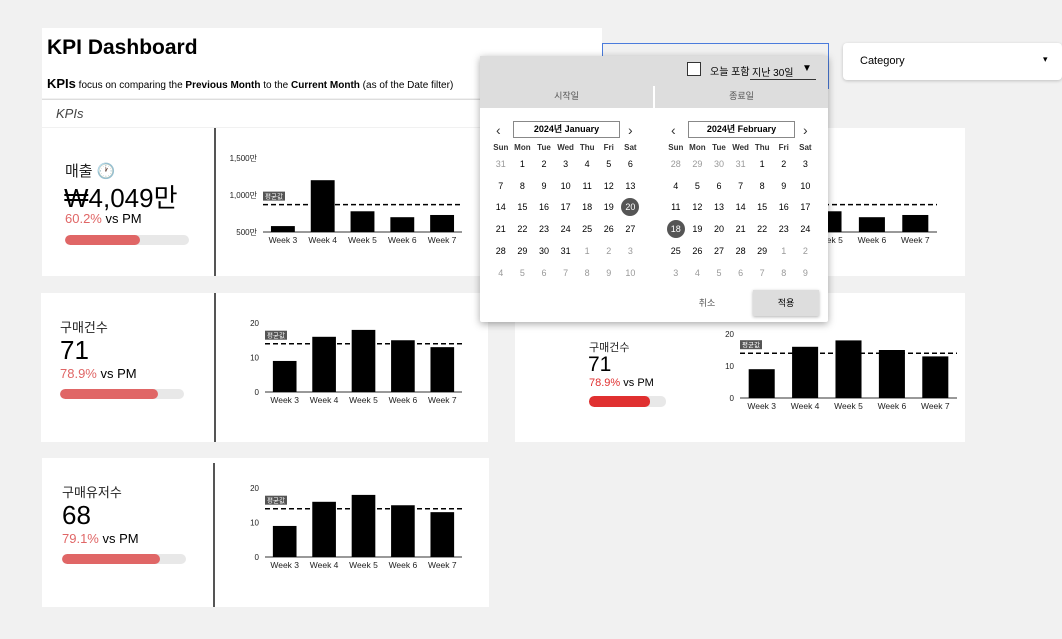 The width and height of the screenshot is (1062, 639). Describe the element at coordinates (786, 303) in the screenshot. I see `apply-button: 적용` at that location.